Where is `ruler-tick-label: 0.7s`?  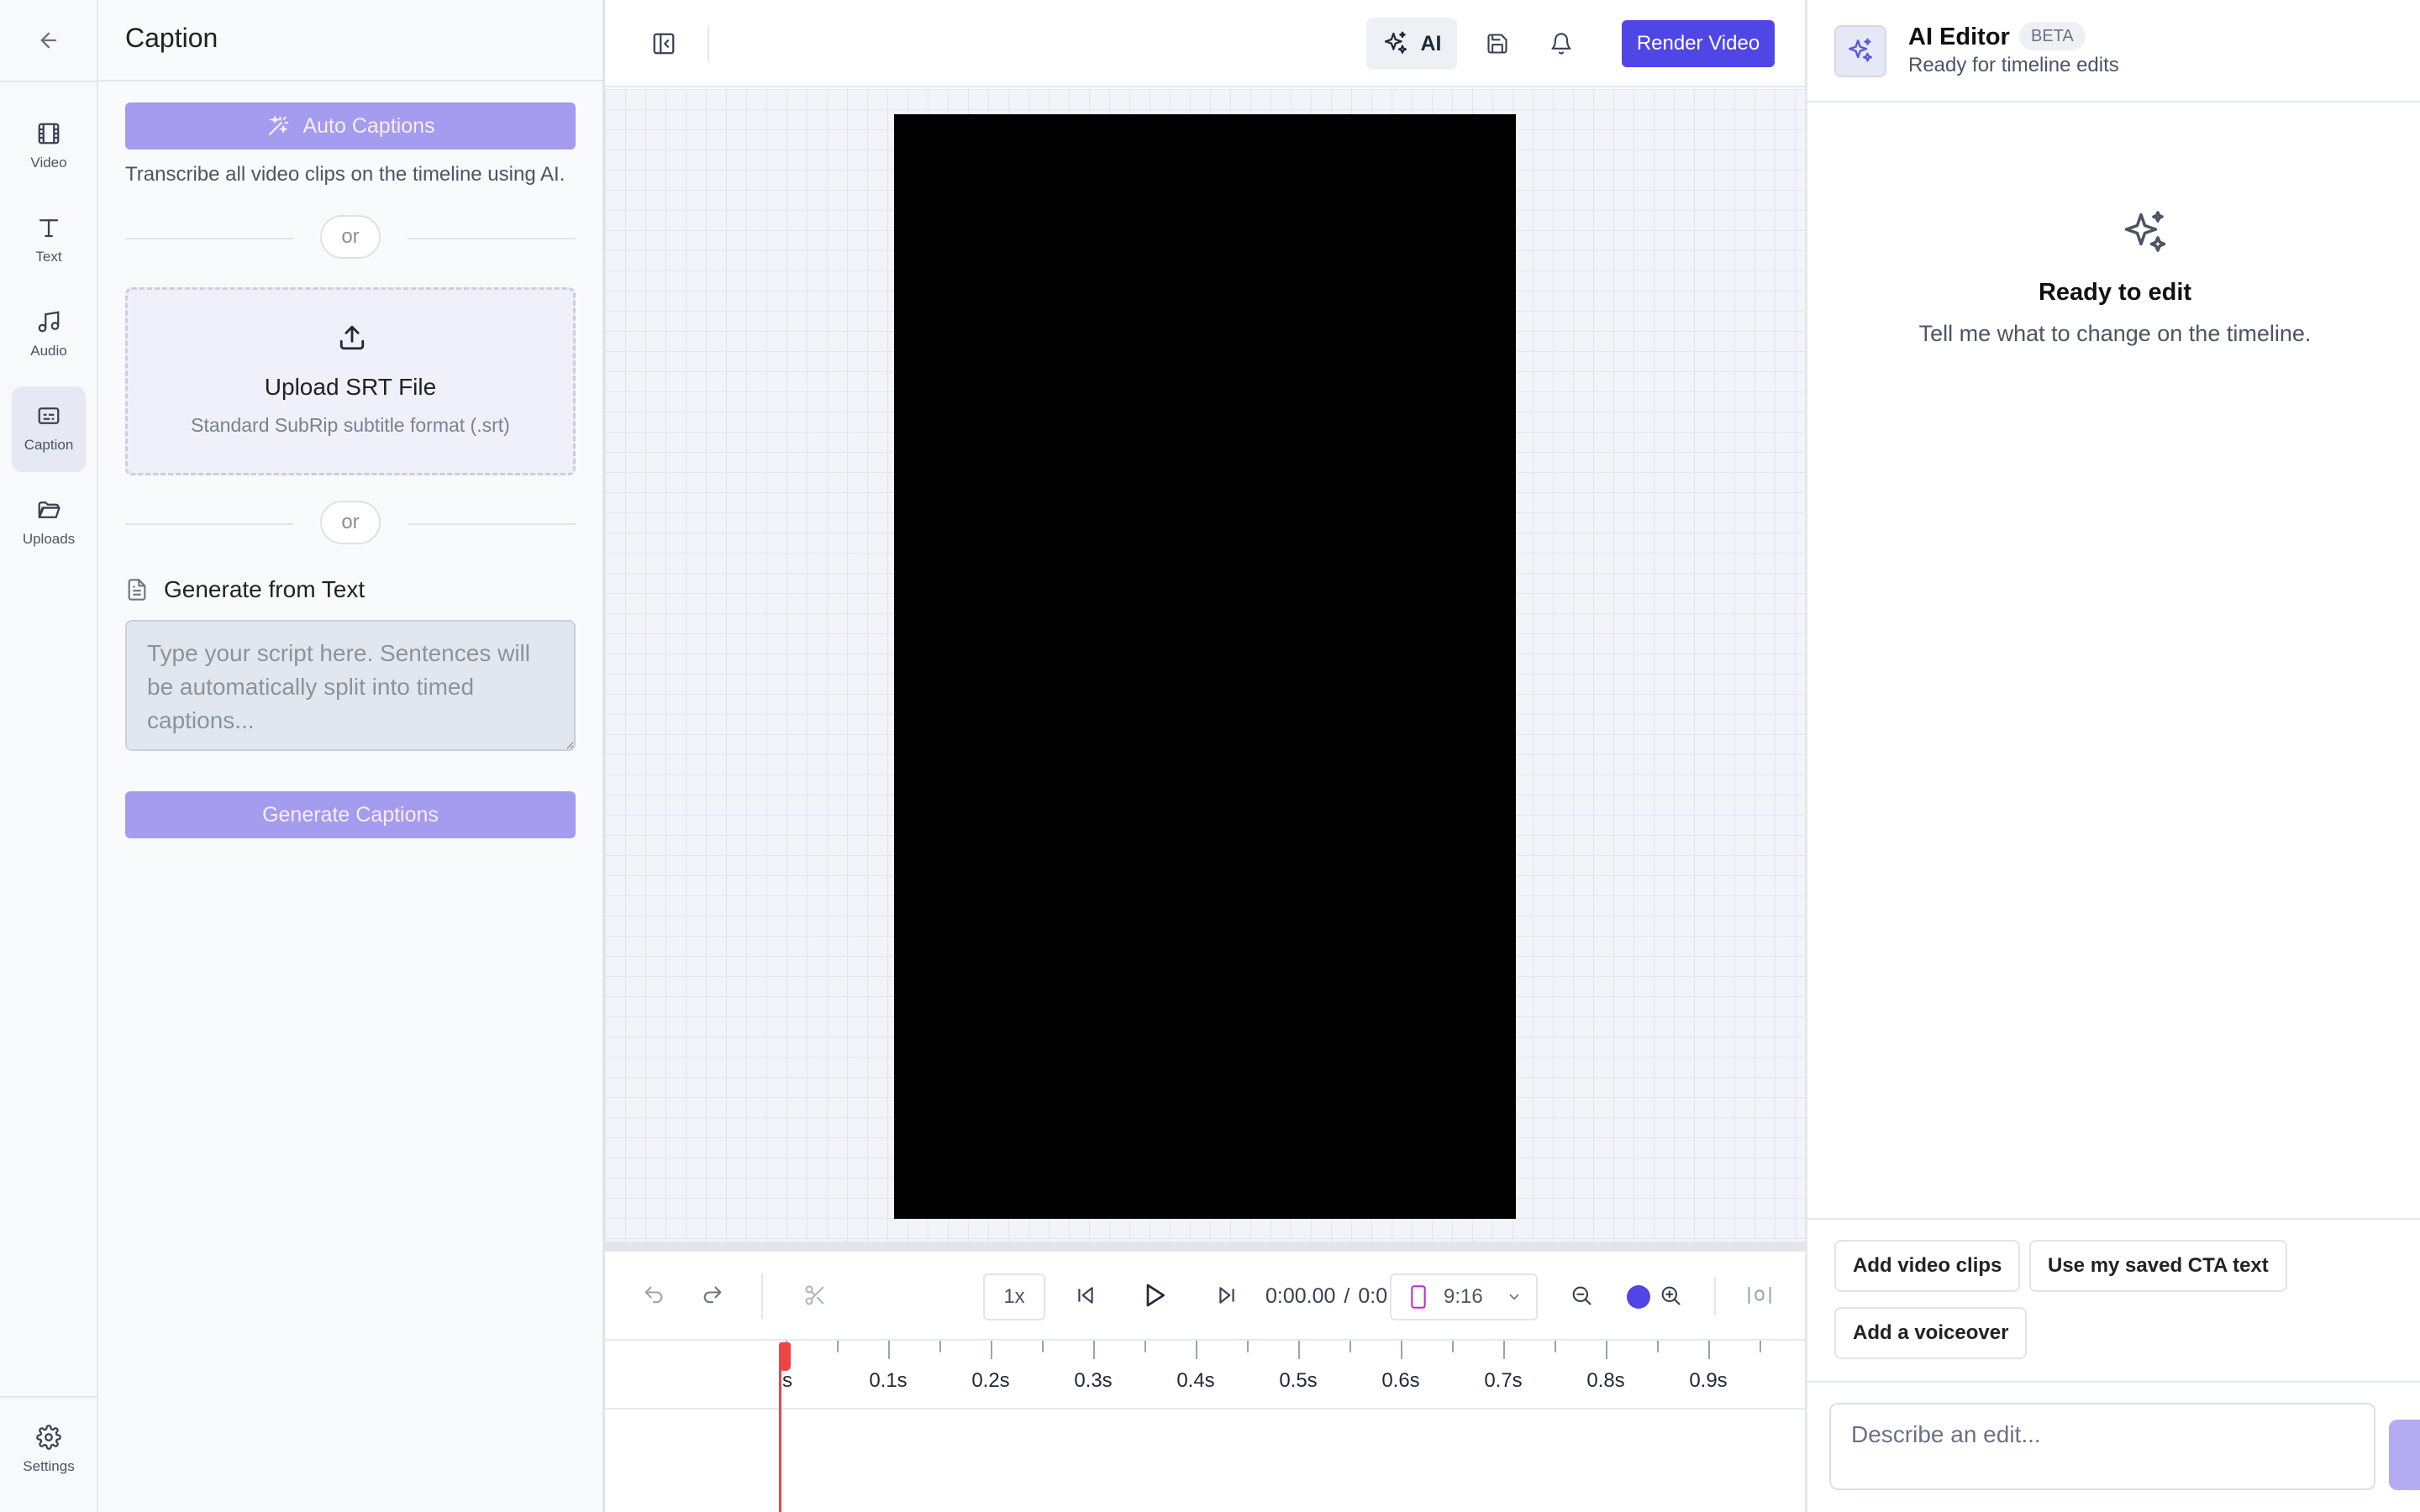 ruler-tick-label: 0.7s is located at coordinates (1503, 1380).